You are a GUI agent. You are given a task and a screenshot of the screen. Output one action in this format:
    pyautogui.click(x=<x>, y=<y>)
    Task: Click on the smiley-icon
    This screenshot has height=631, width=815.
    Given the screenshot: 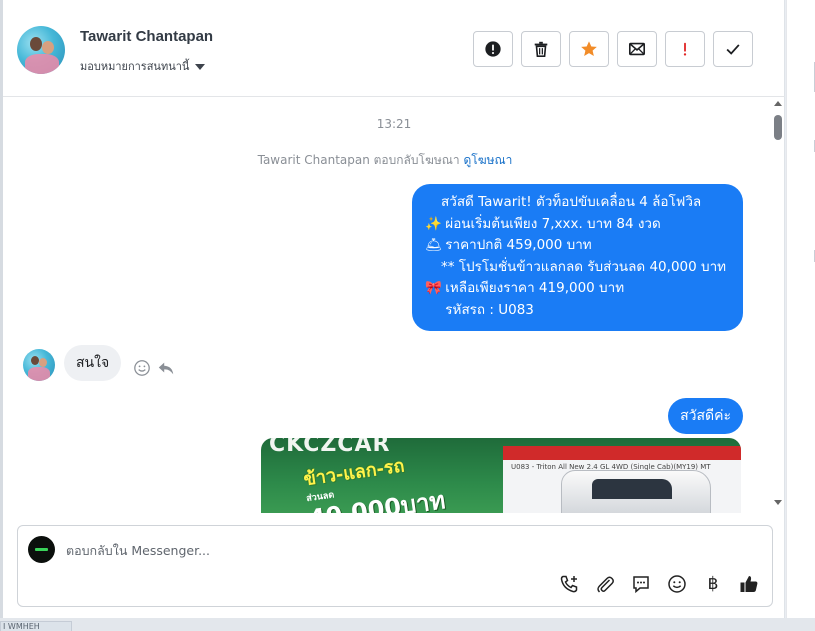 What is the action you would take?
    pyautogui.click(x=142, y=368)
    